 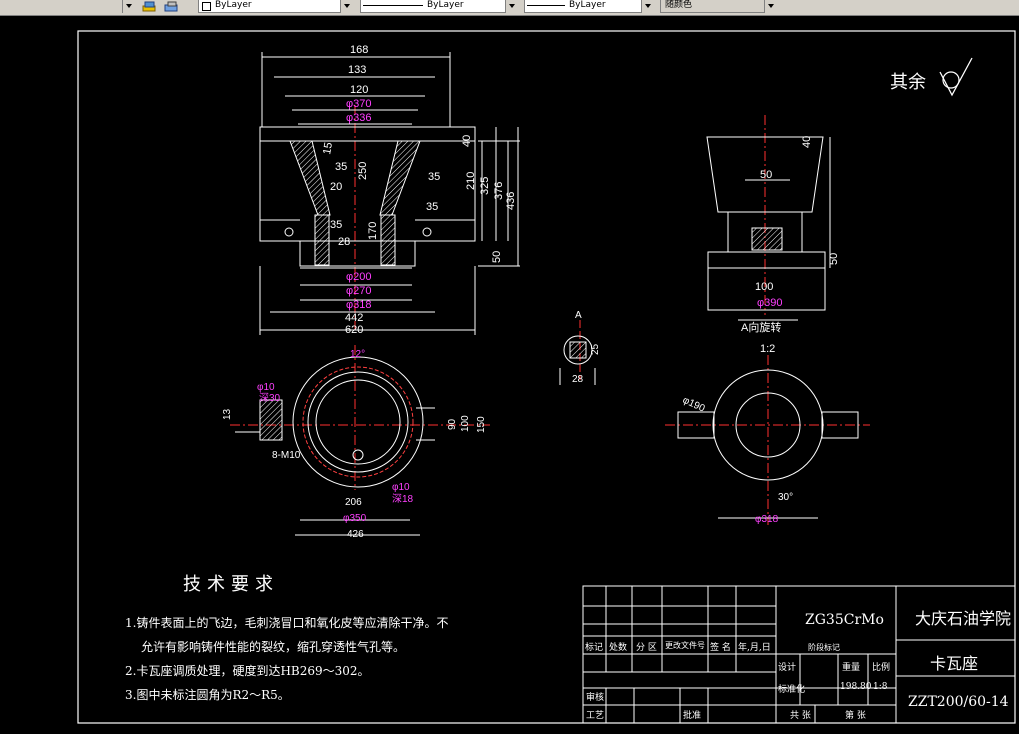 I want to click on top-dim-depth18: 深18, so click(x=403, y=499).